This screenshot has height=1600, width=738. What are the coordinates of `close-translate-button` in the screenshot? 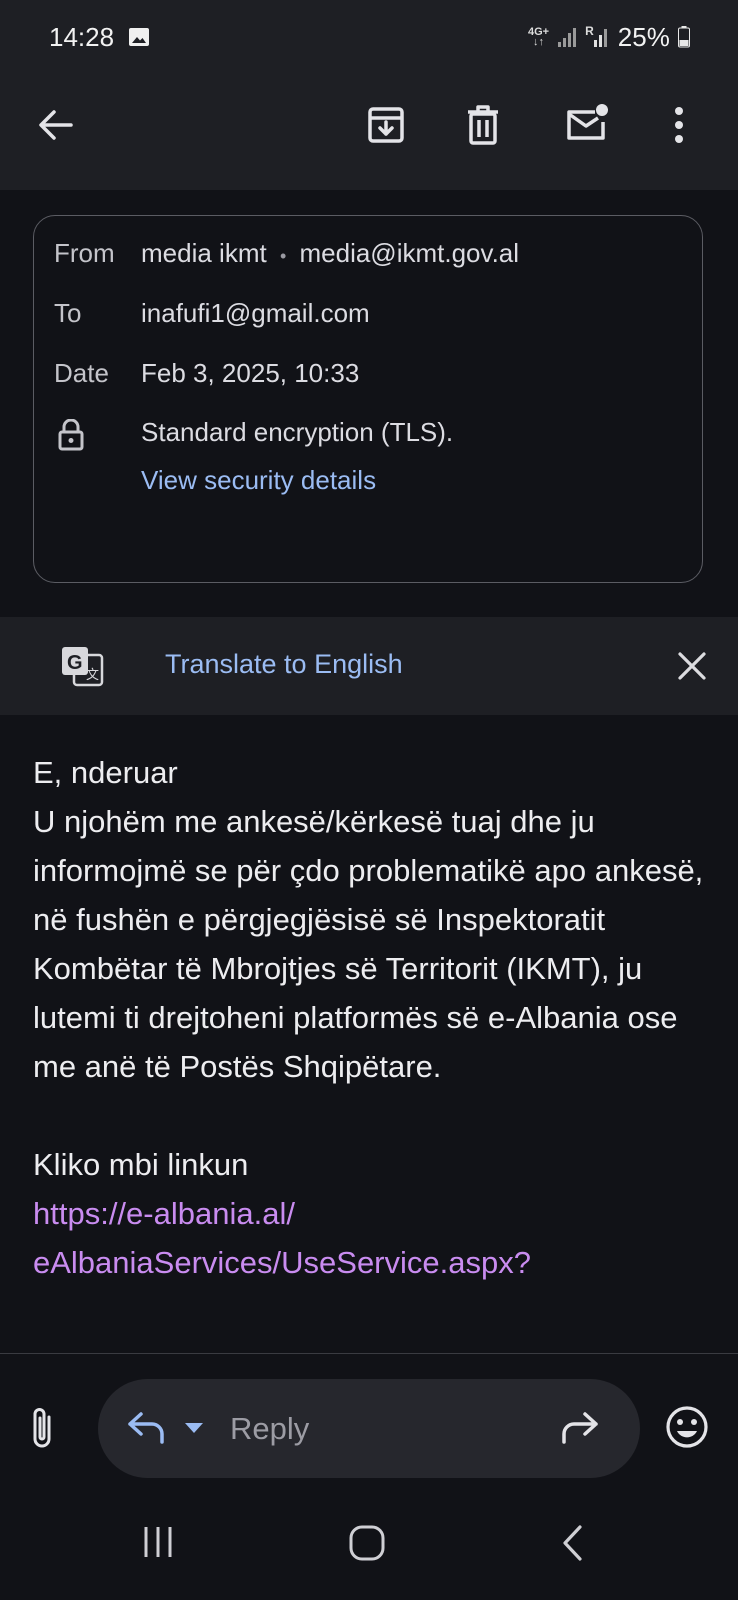 It's located at (692, 666).